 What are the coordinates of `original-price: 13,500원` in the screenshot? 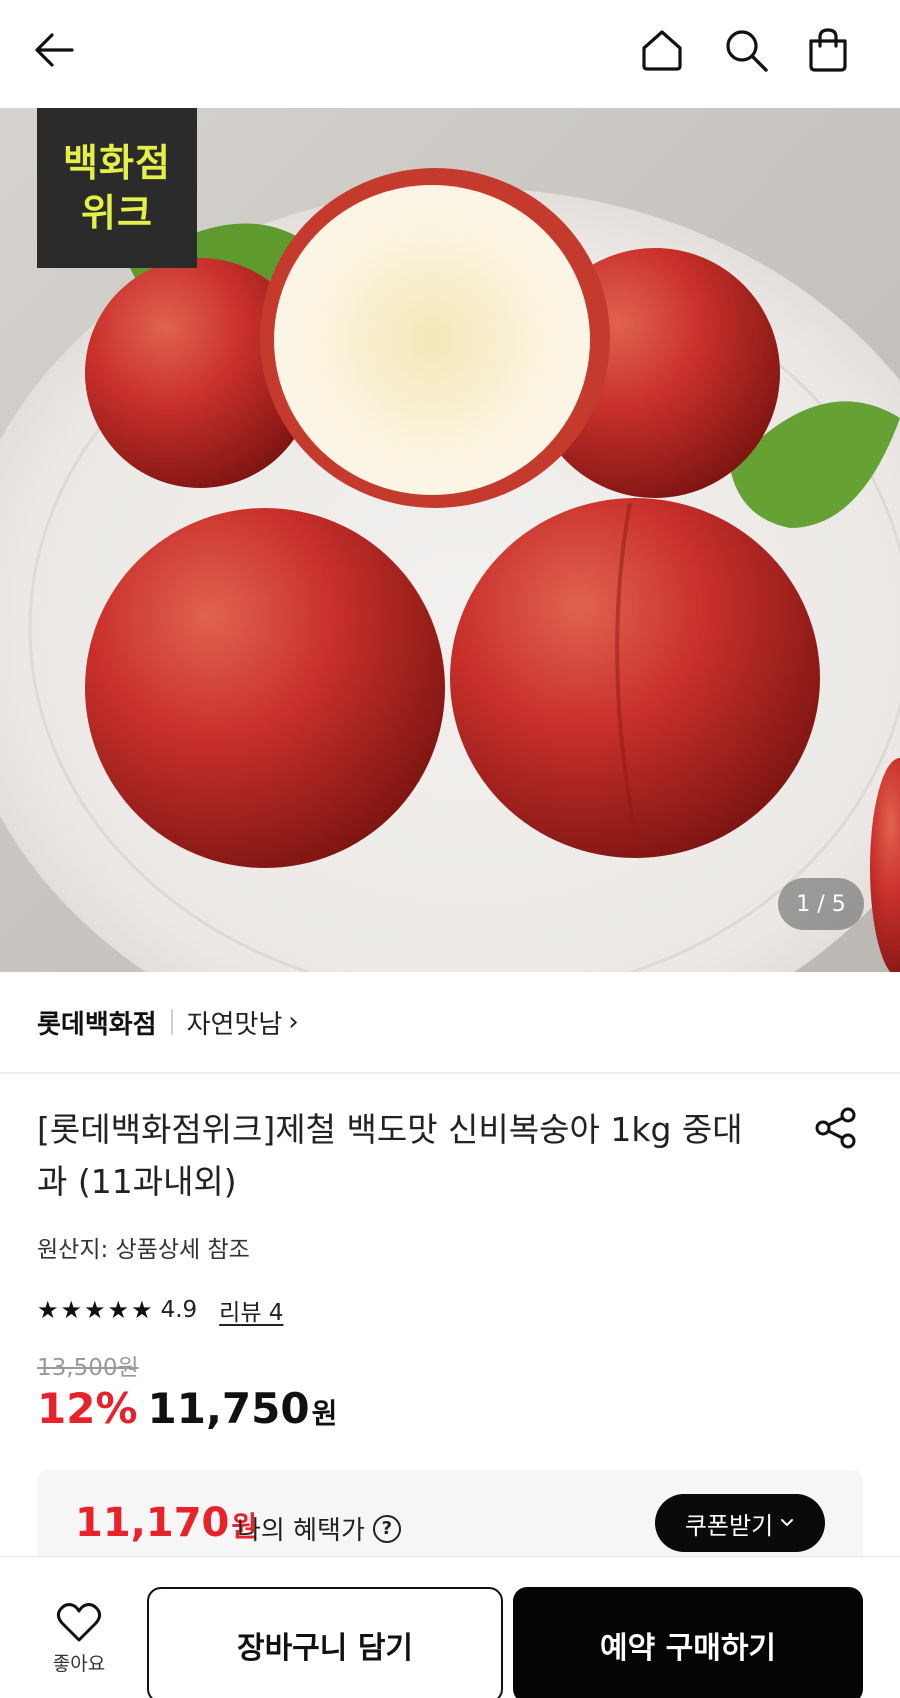 It's located at (88, 1368).